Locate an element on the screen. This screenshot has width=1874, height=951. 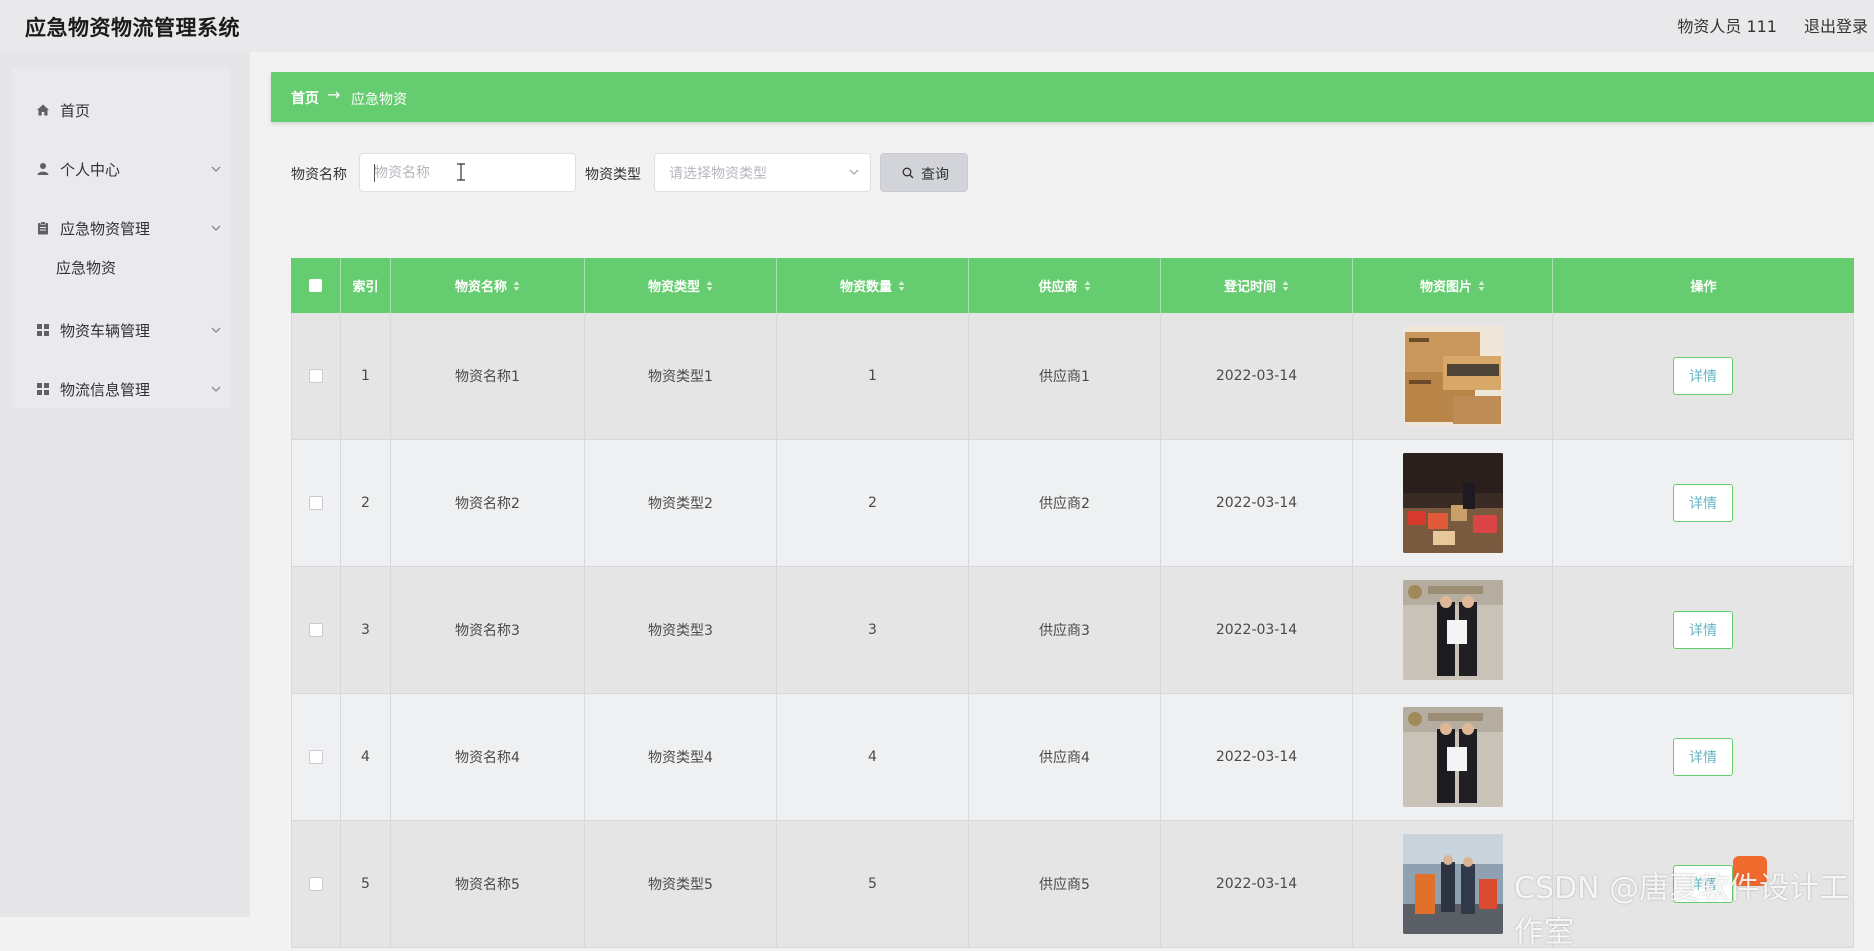
header-select-all is located at coordinates (316, 285).